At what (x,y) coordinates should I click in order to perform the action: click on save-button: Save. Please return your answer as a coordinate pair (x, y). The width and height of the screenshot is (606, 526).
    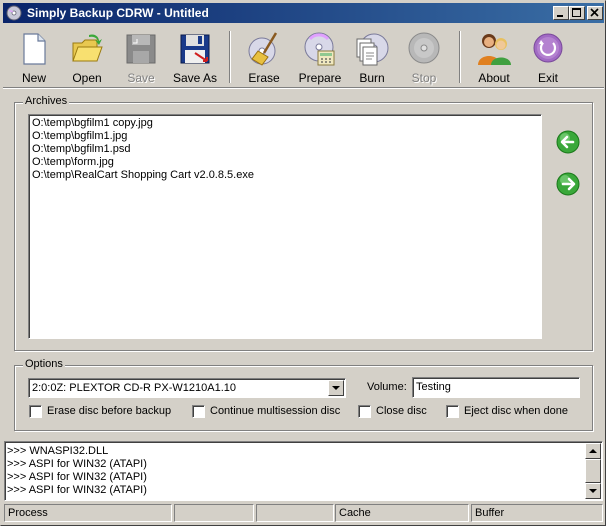
    Looking at the image, I should click on (141, 57).